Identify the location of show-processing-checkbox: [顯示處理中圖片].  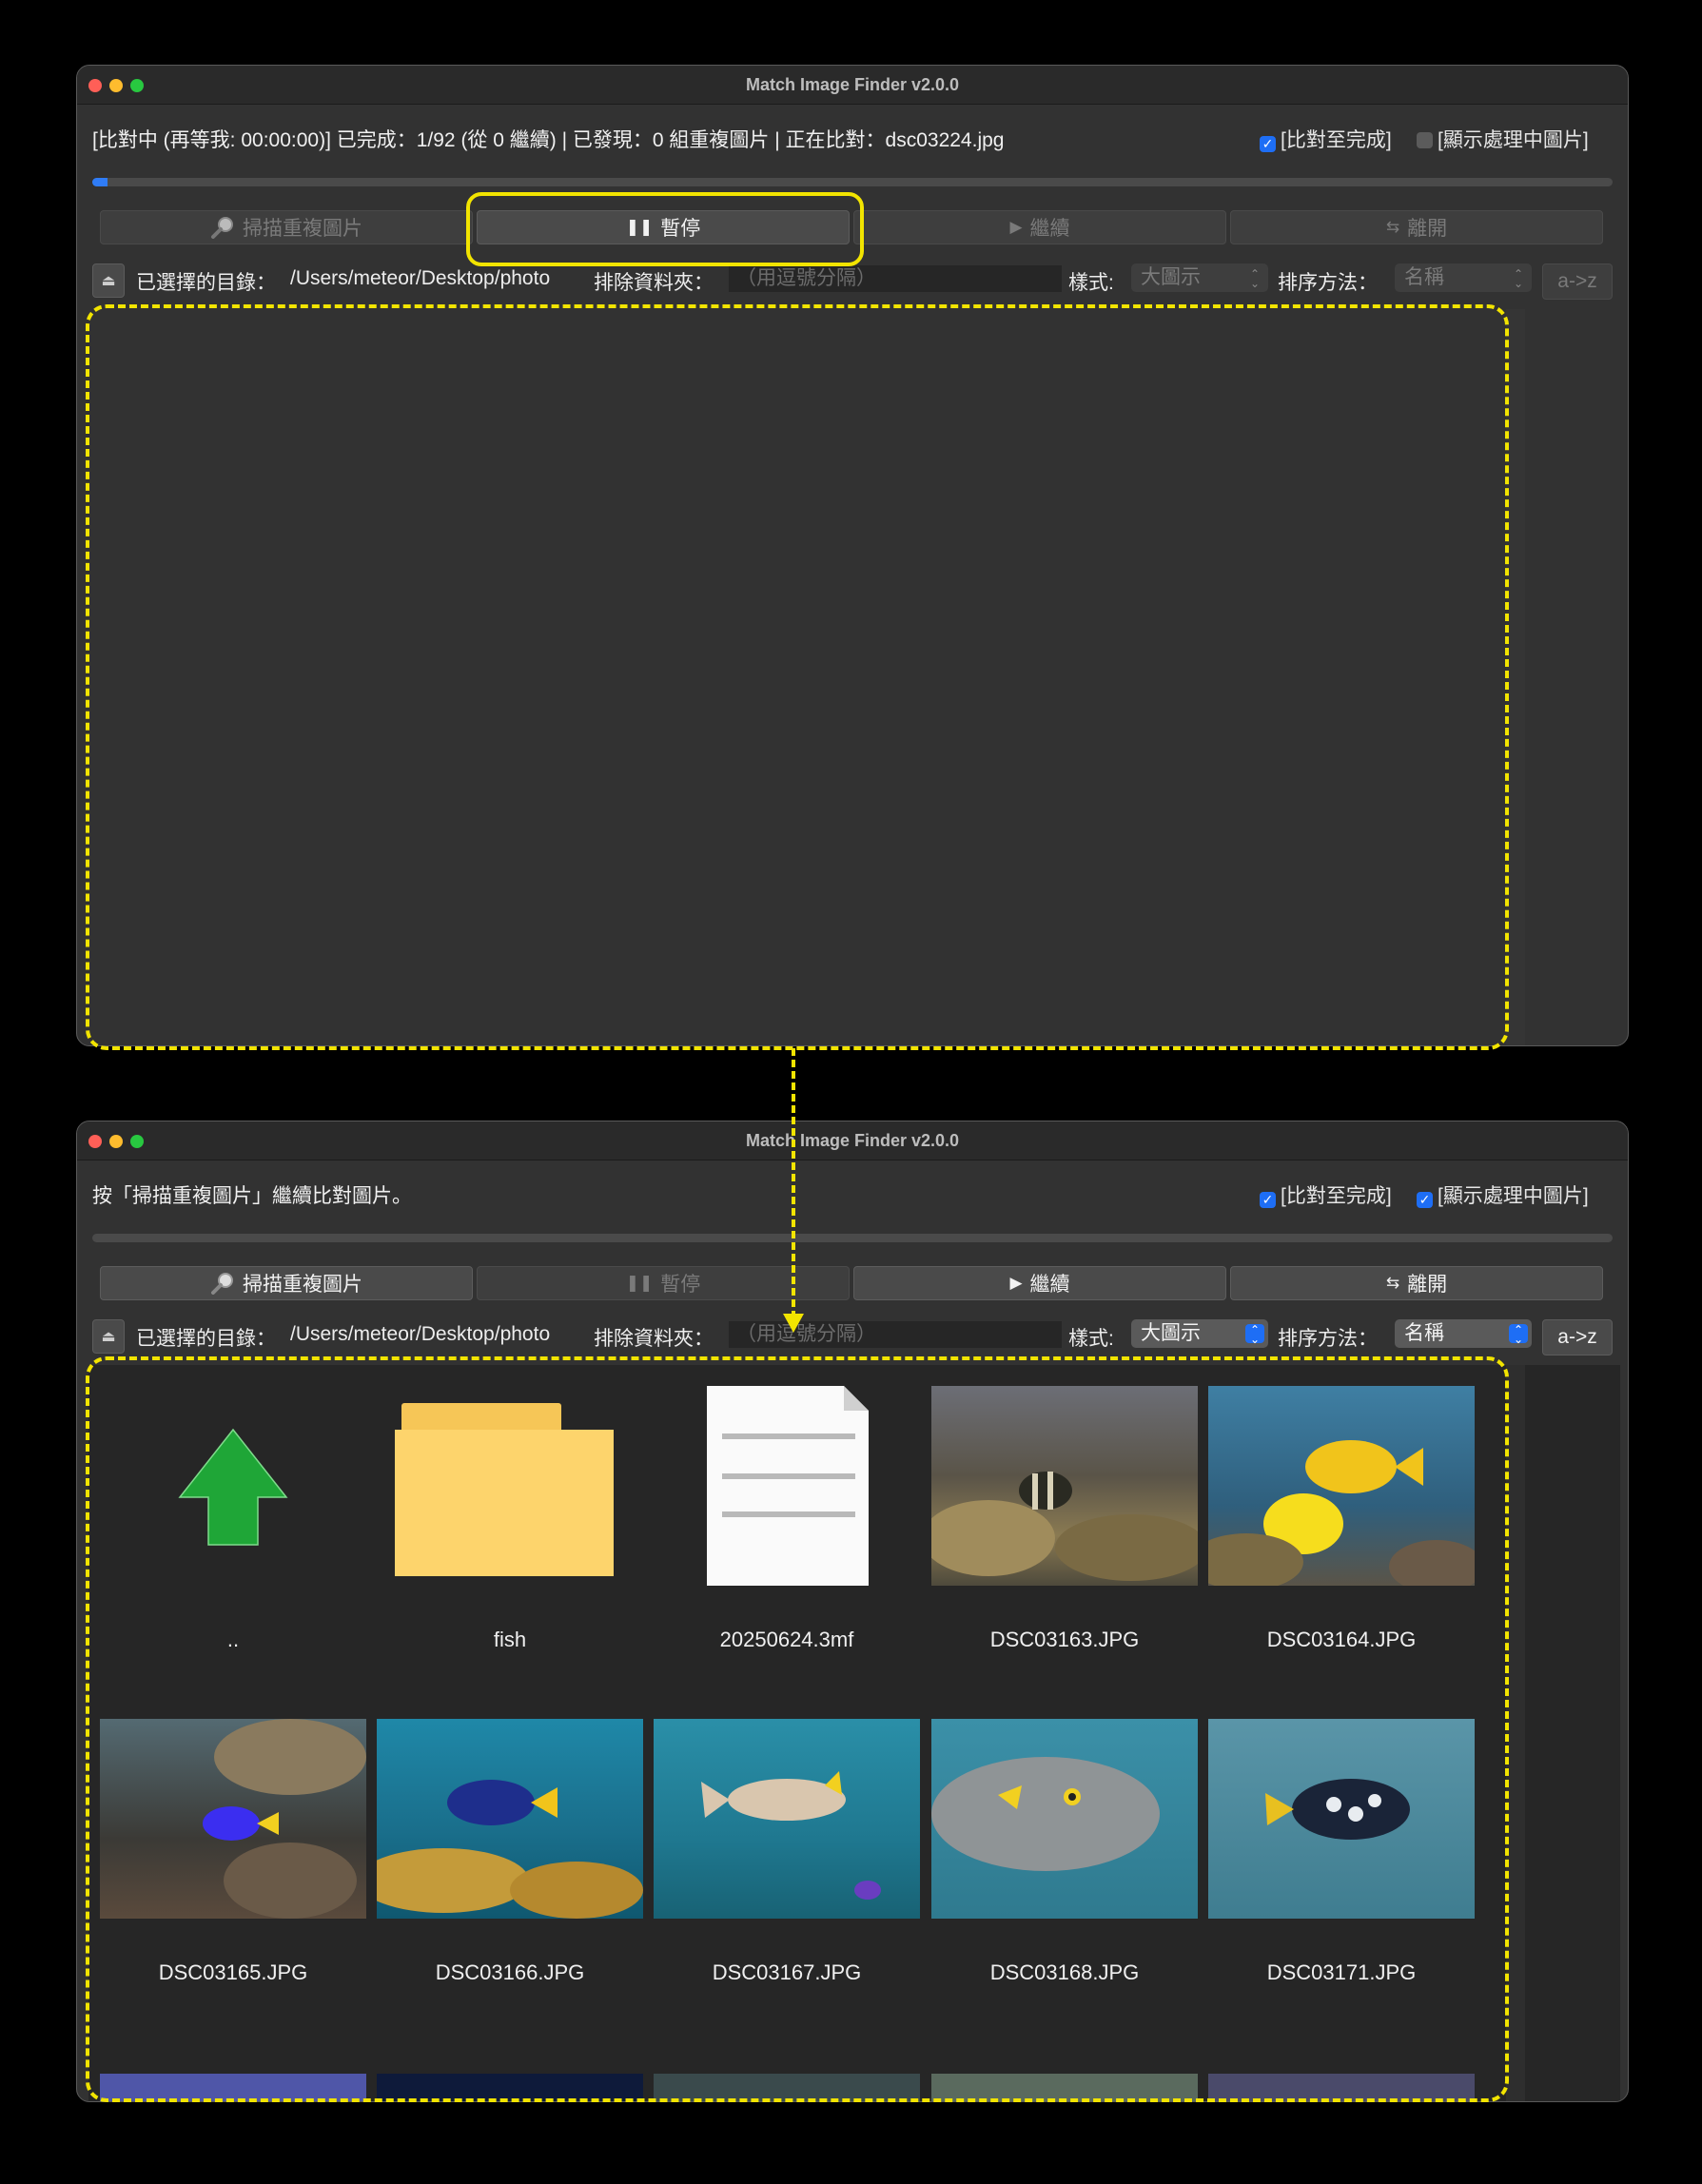
(1503, 139).